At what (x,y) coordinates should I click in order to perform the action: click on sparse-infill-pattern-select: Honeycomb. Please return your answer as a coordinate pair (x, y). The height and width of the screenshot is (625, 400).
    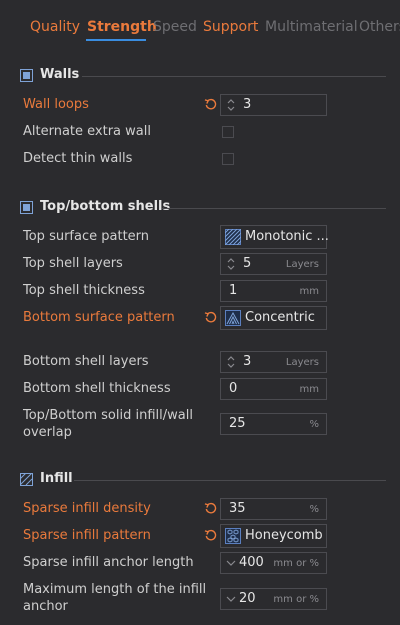
    Looking at the image, I should click on (273, 536).